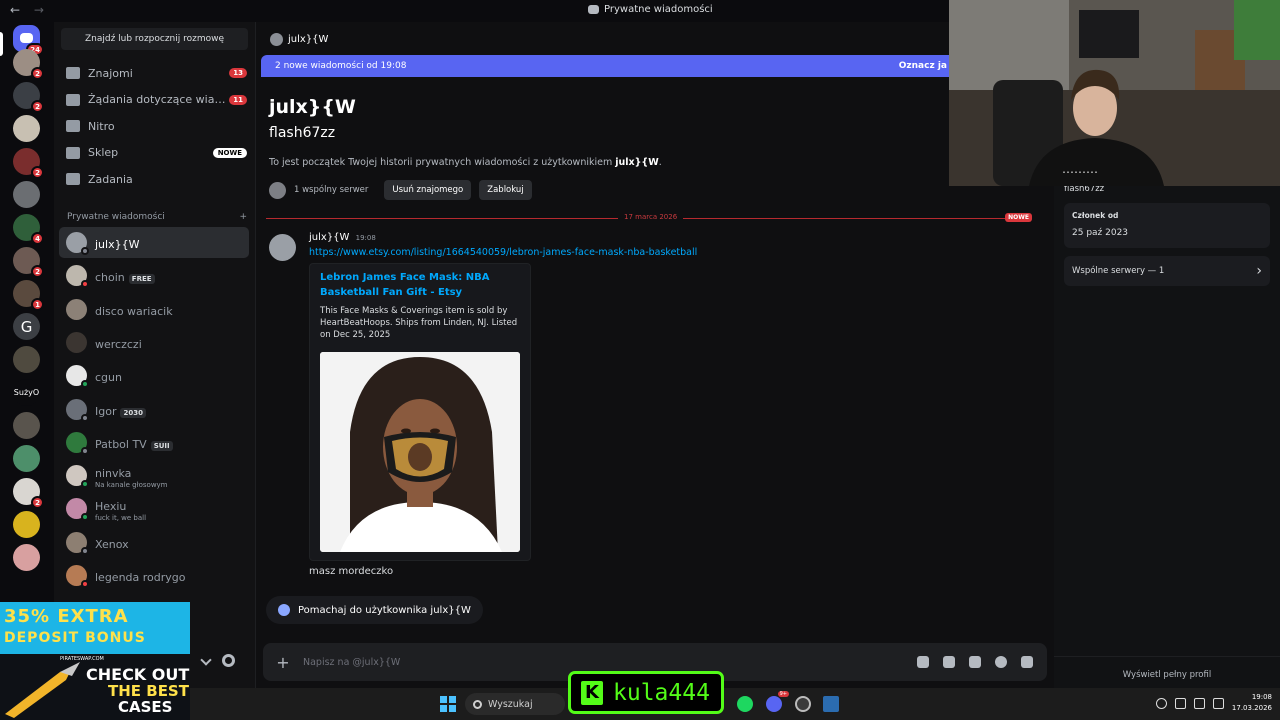 The height and width of the screenshot is (720, 1280). I want to click on forward-arrow-icon: →, so click(39, 10).